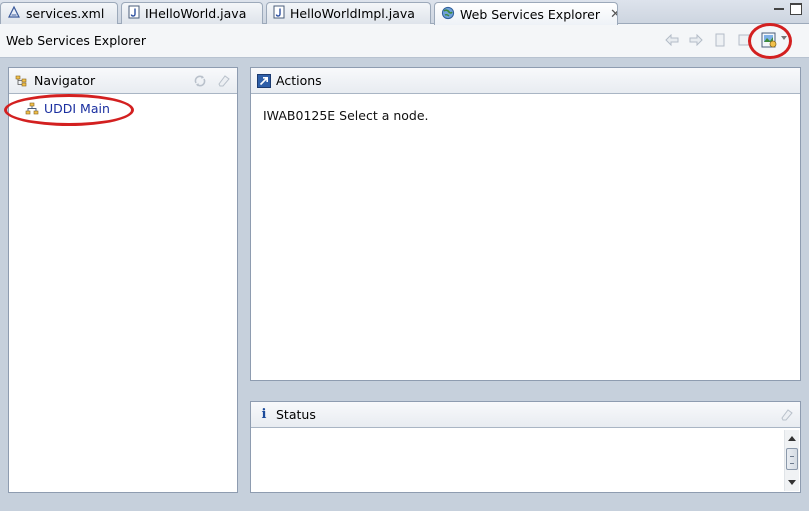 This screenshot has width=809, height=511. I want to click on tab-label: IHelloWorld.java, so click(196, 13).